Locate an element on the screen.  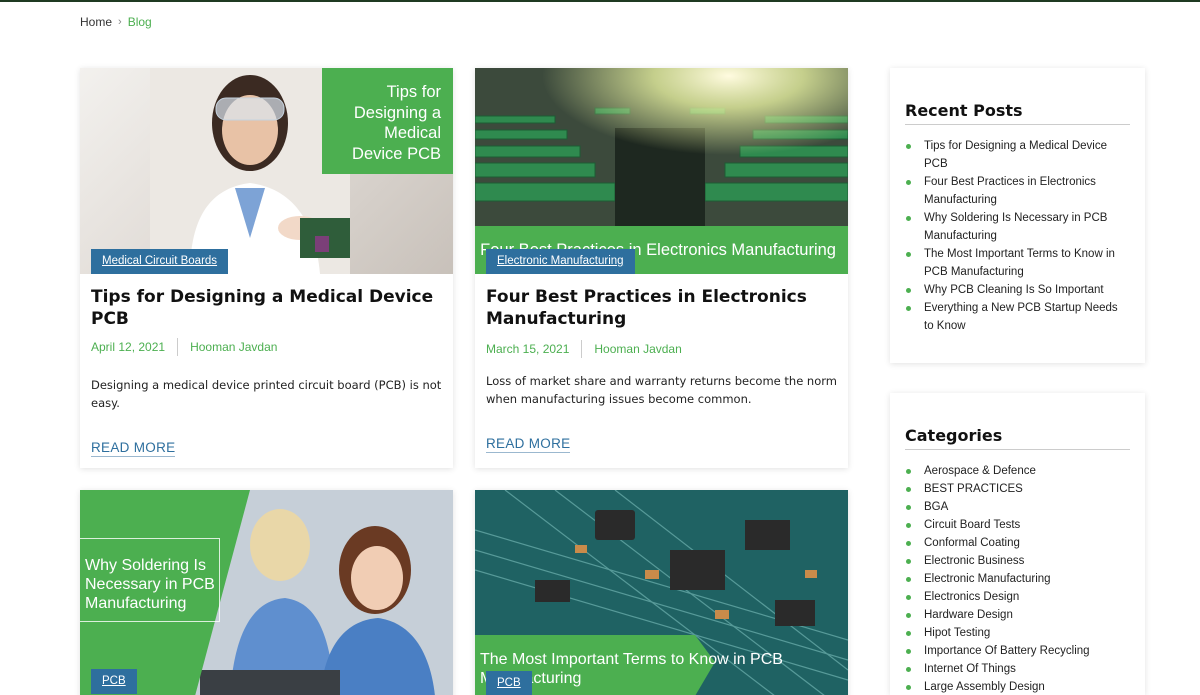
category-badge: Medical Circuit Boards is located at coordinates (160, 261).